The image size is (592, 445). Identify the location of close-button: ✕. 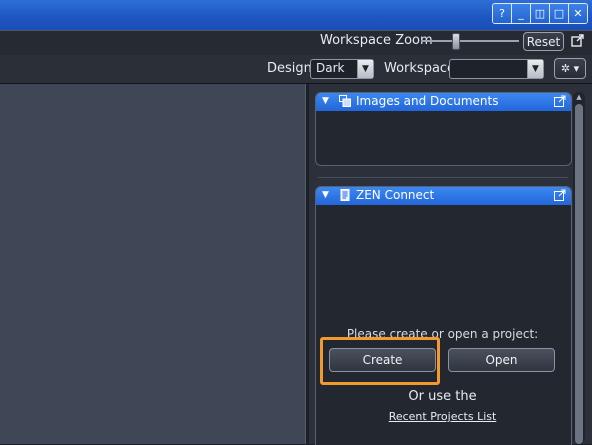
(577, 13).